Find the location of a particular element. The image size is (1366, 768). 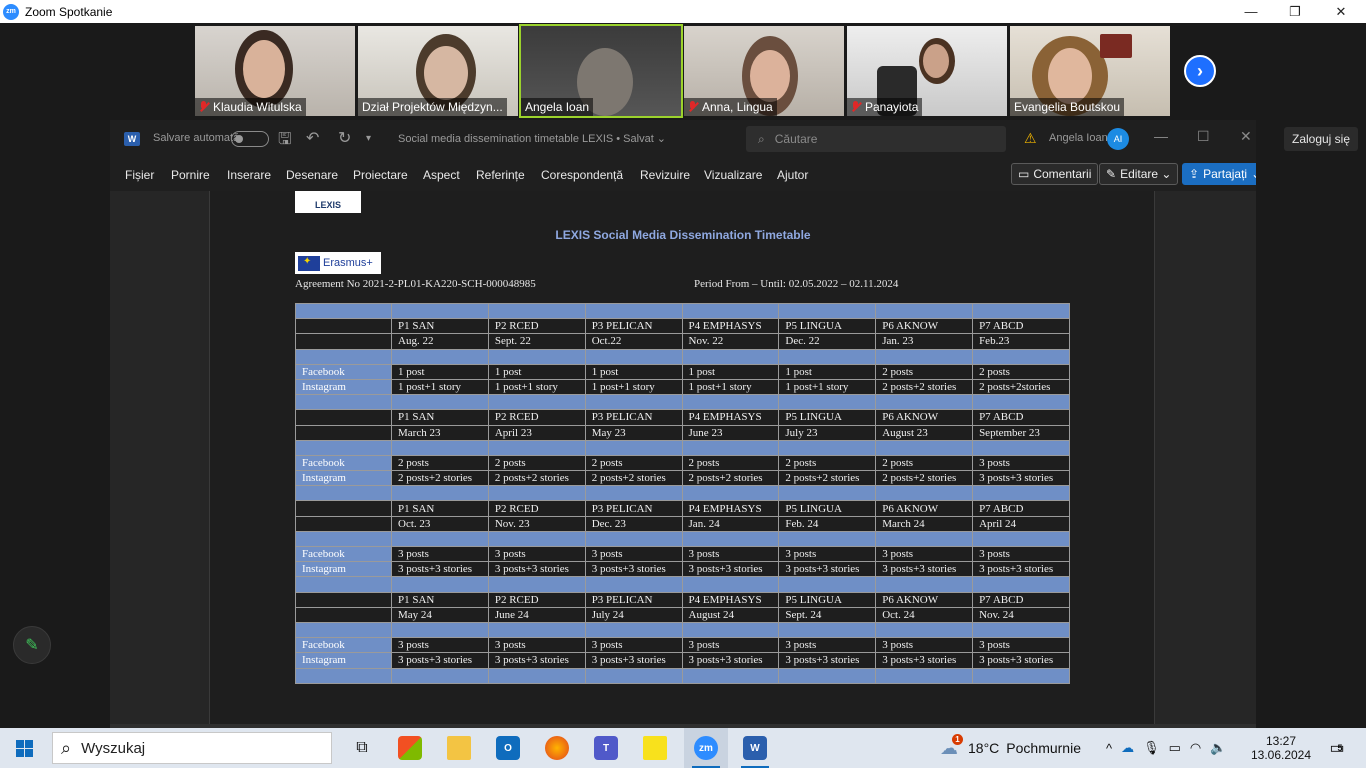

participant-tile: Anna, Lingua is located at coordinates (764, 71).